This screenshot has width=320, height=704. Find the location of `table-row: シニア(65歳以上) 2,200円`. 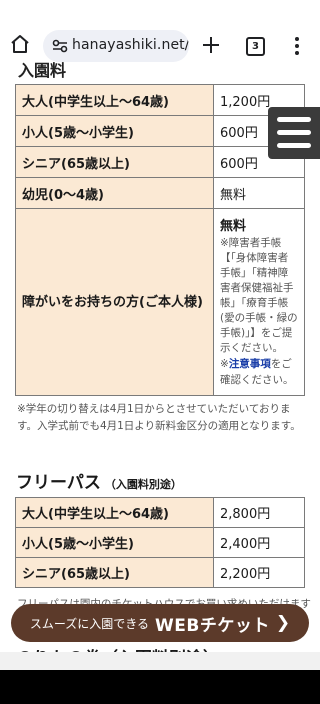

table-row: シニア(65歳以上) 2,200円 is located at coordinates (160, 572).